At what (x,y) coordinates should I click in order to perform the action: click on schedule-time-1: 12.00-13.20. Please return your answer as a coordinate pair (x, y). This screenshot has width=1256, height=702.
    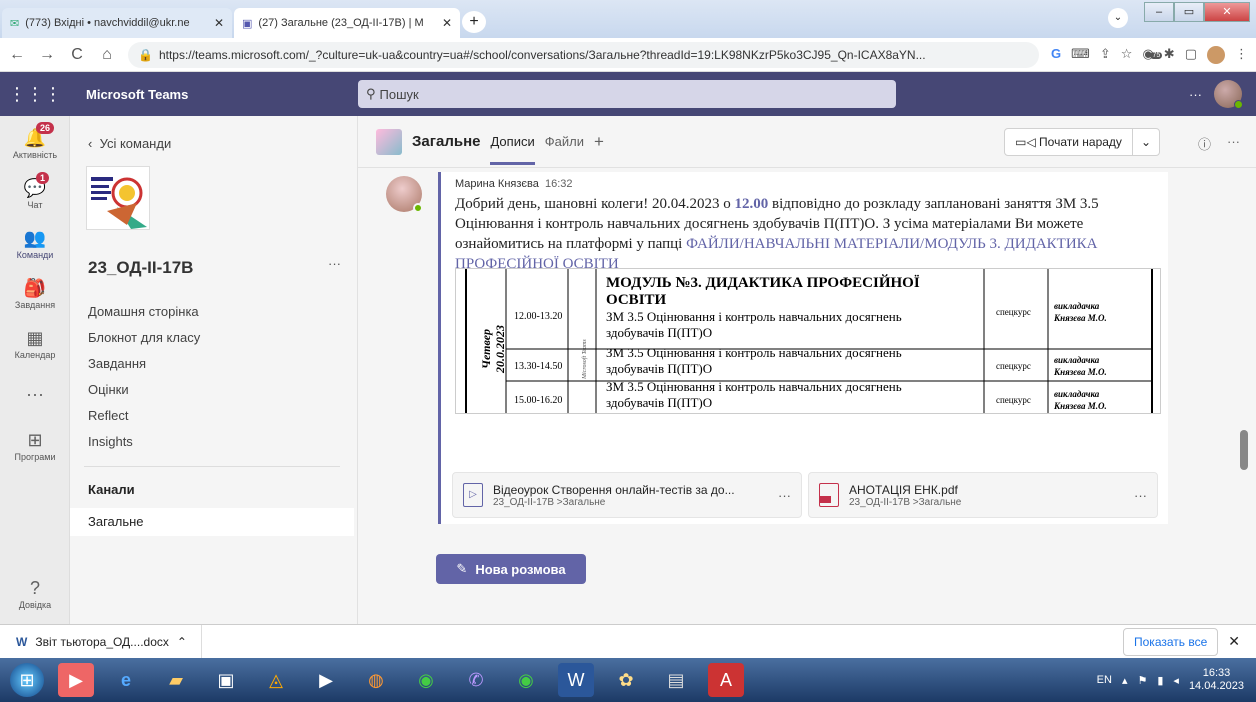
    Looking at the image, I should click on (538, 316).